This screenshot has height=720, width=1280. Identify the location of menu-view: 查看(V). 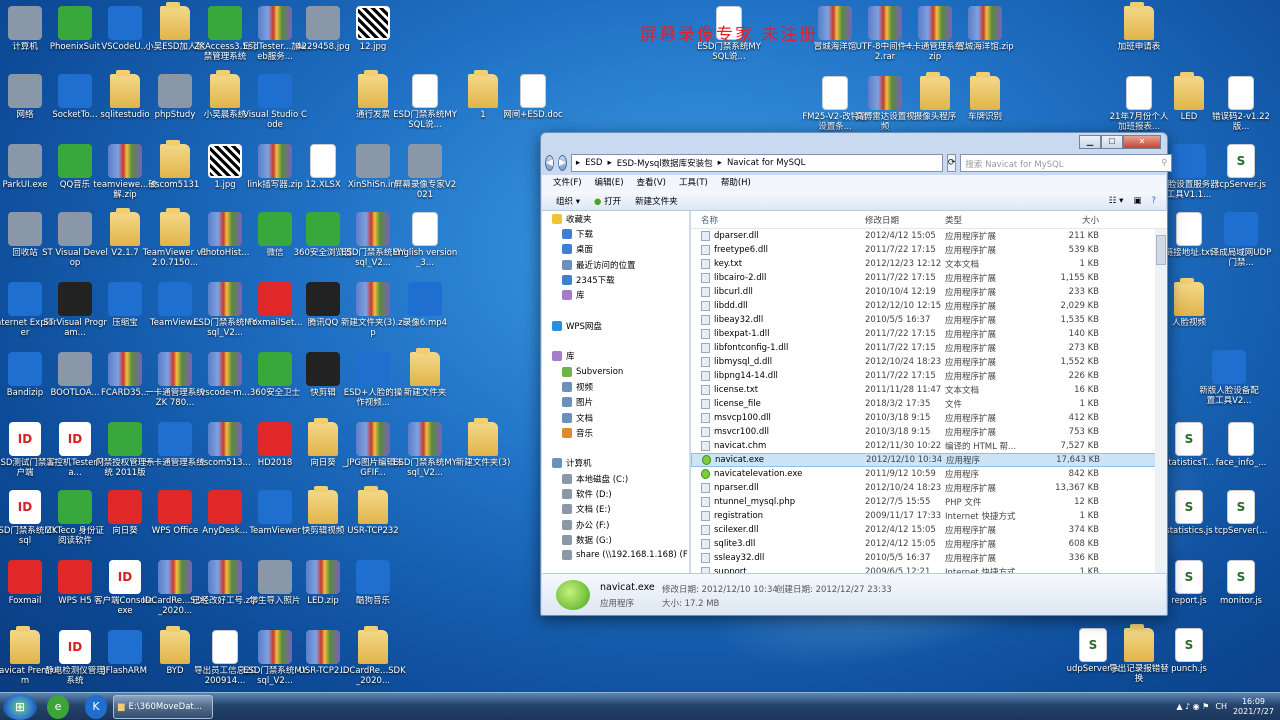
(651, 183).